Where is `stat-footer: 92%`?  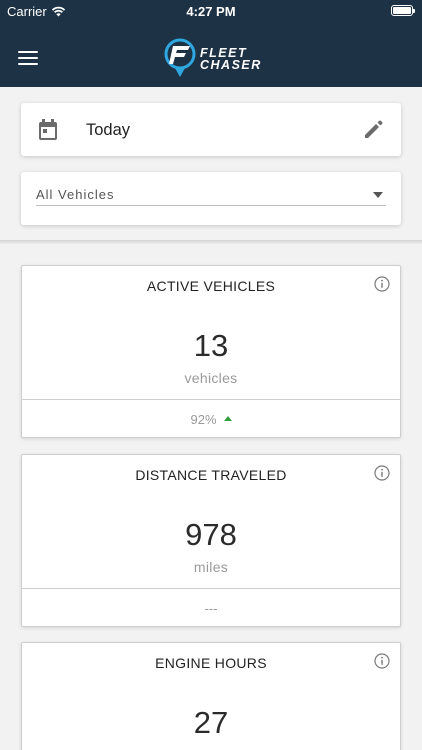
stat-footer: 92% is located at coordinates (211, 418).